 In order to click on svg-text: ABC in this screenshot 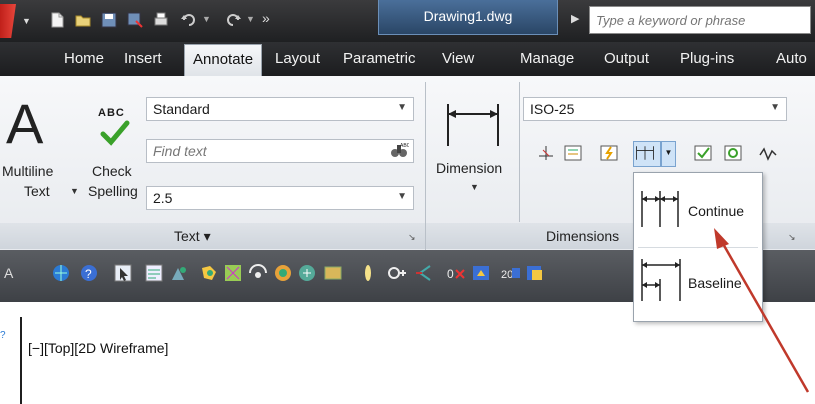, I will do `click(404, 146)`.